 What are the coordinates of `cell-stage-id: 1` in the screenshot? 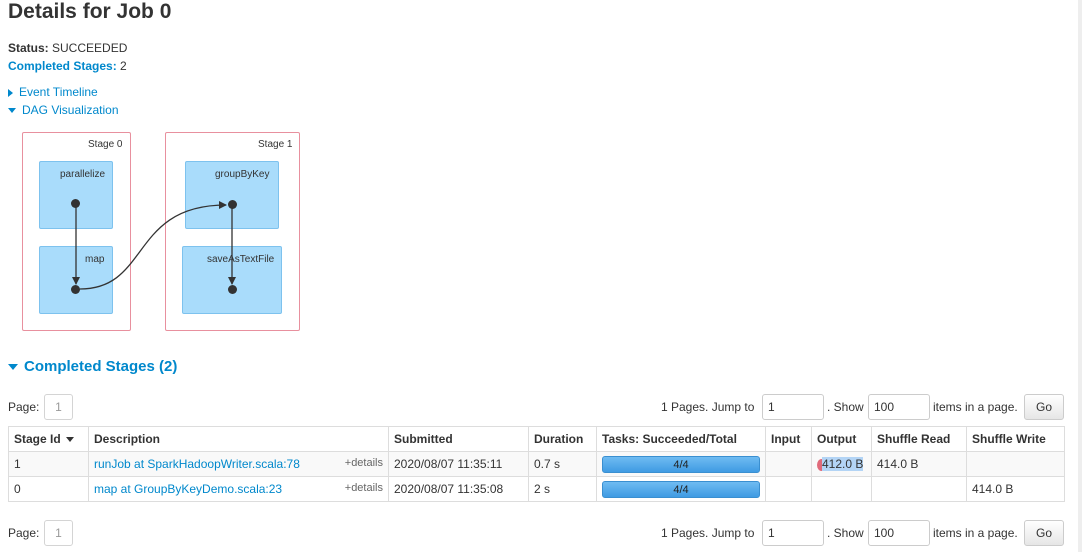 It's located at (48, 464).